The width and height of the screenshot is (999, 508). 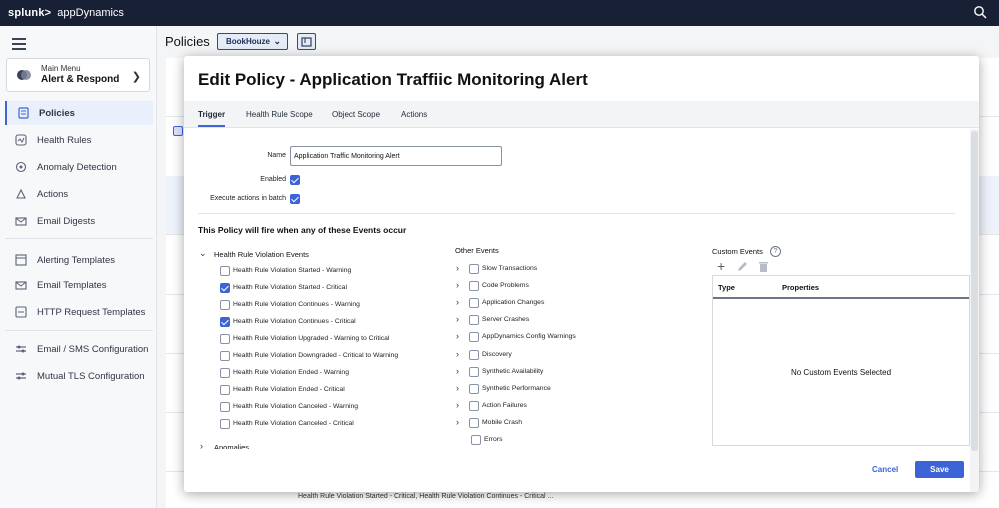 What do you see at coordinates (721, 266) in the screenshot?
I see `add-icon: +` at bounding box center [721, 266].